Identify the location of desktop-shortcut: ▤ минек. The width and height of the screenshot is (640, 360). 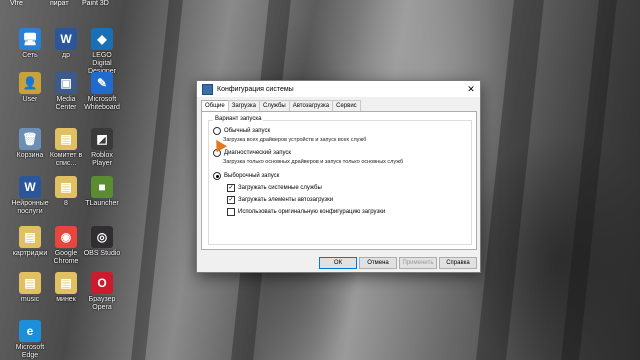
(66, 288).